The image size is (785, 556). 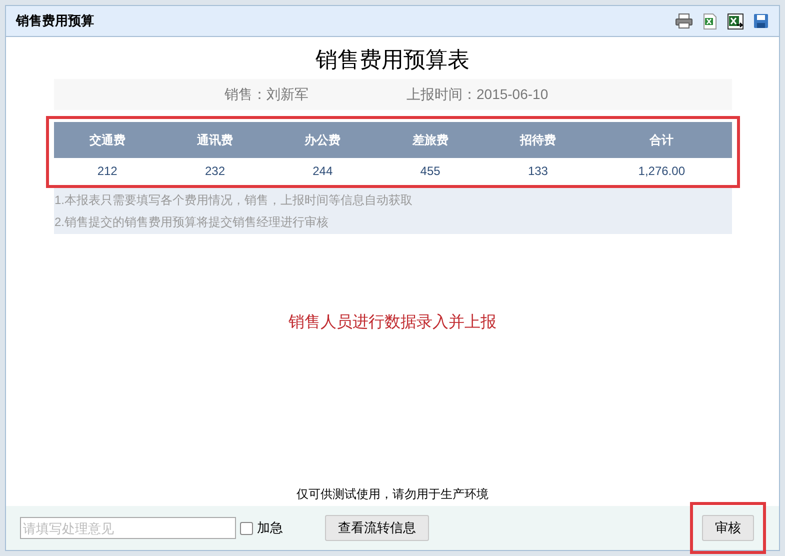 I want to click on window-title: 销售费用预算, so click(x=55, y=21).